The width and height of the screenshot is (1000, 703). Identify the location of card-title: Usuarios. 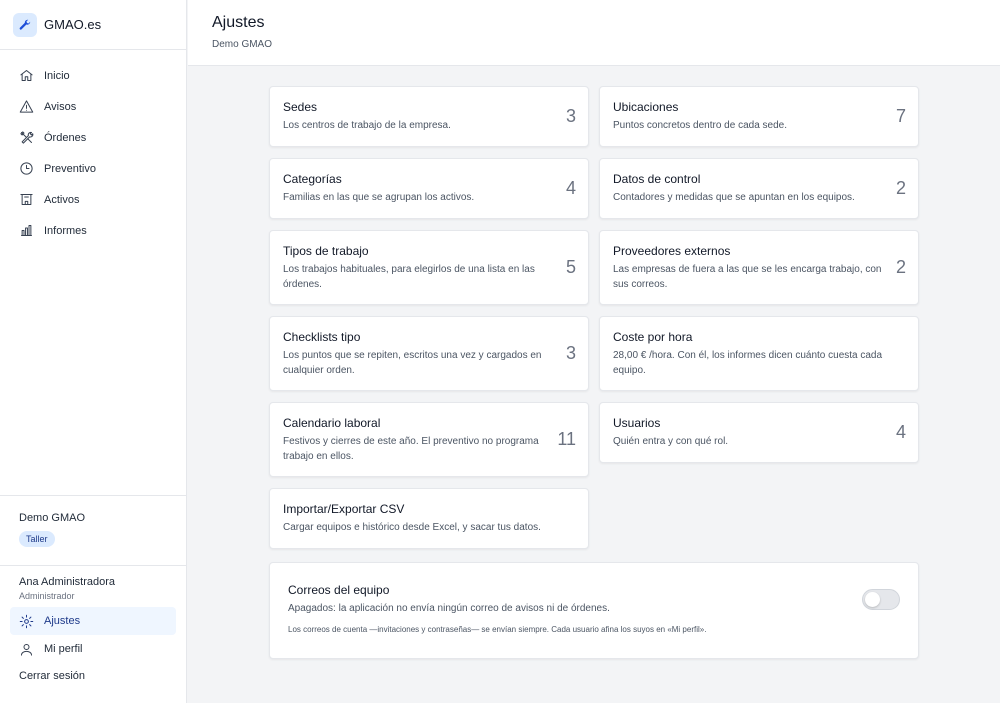
(637, 423).